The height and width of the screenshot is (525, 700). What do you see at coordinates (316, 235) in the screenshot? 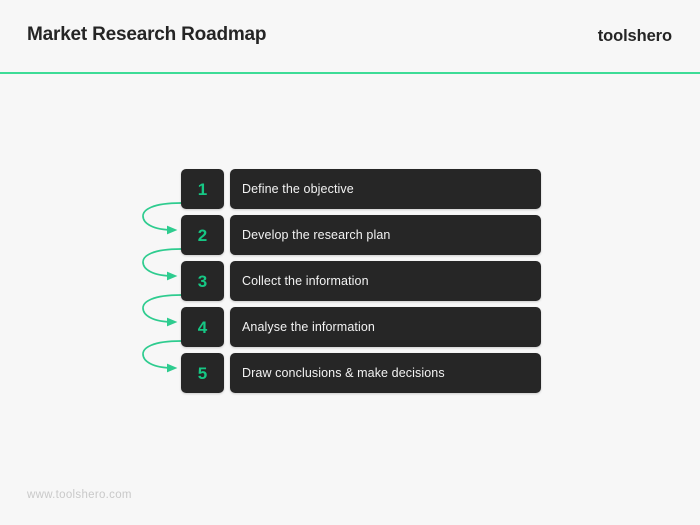
I see `step-label: Develop the research plan` at bounding box center [316, 235].